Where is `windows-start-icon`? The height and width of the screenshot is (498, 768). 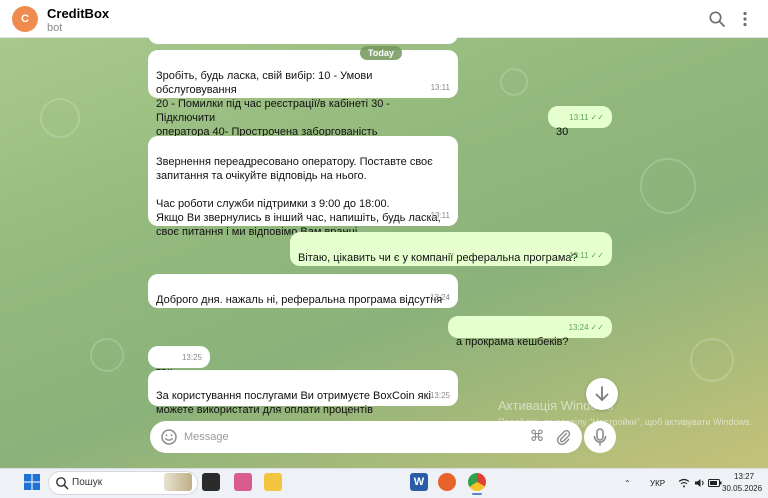 windows-start-icon is located at coordinates (32, 482).